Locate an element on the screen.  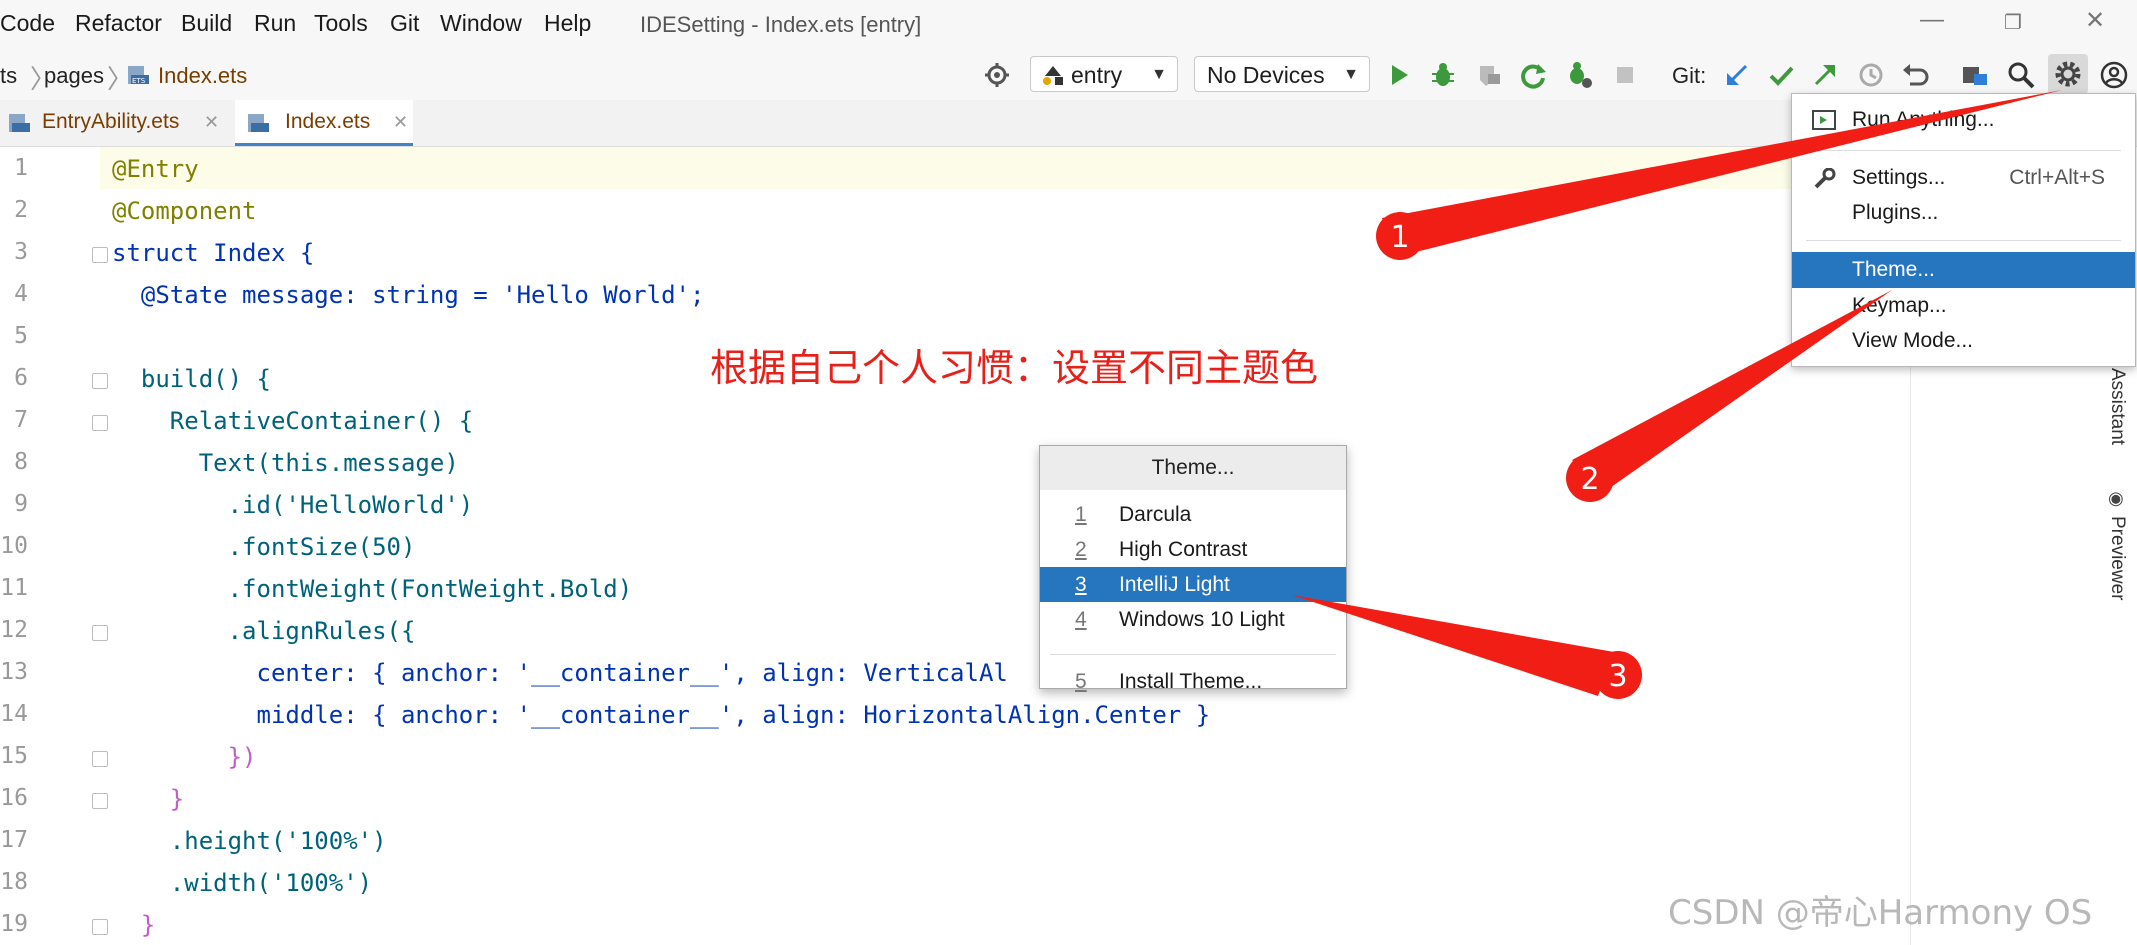
theme-option-number: 5 is located at coordinates (1081, 681).